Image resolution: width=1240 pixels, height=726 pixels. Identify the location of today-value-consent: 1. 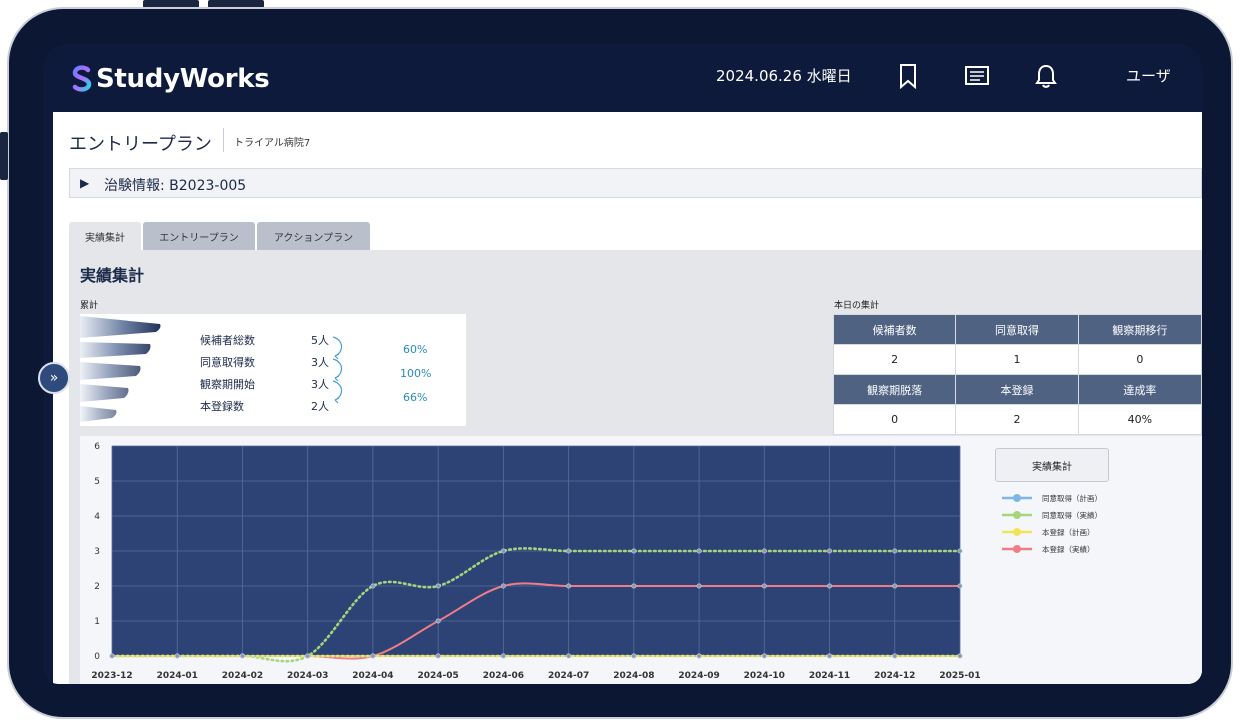
(1017, 359).